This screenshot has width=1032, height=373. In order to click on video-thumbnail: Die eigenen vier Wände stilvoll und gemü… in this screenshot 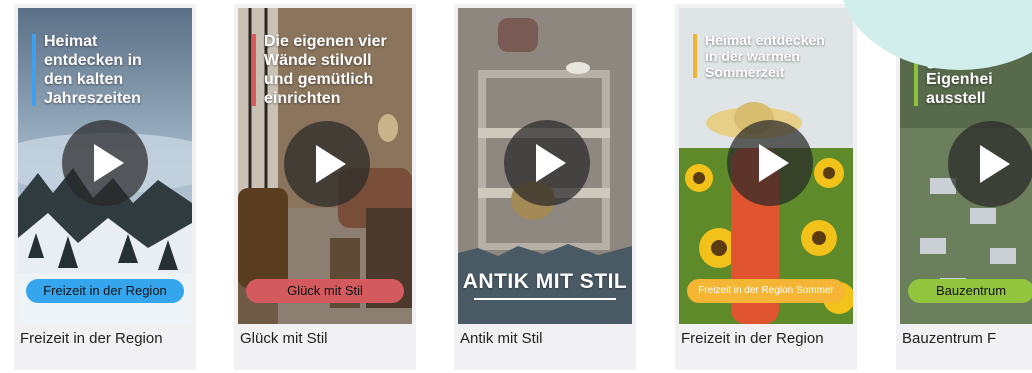, I will do `click(325, 166)`.